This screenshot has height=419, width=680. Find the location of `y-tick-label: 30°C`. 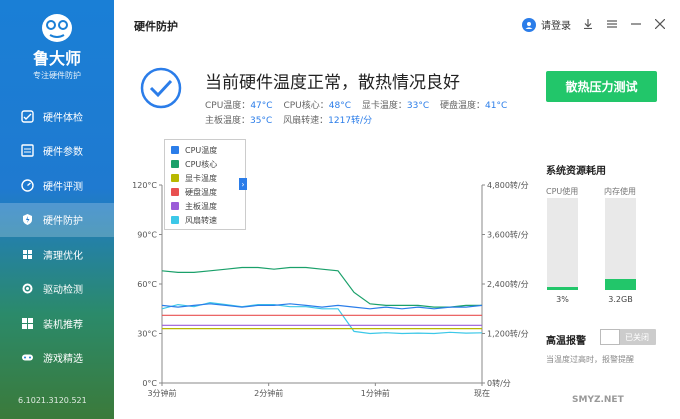

y-tick-label: 30°C is located at coordinates (147, 334).